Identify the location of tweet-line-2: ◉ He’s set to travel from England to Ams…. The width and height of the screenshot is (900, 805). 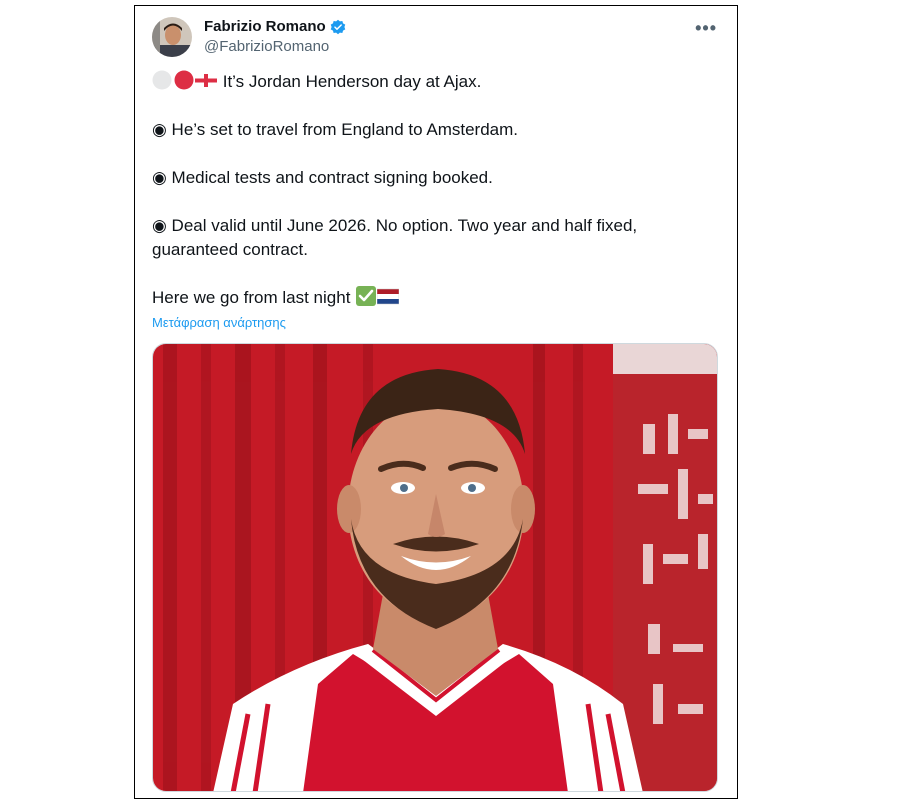
(335, 129).